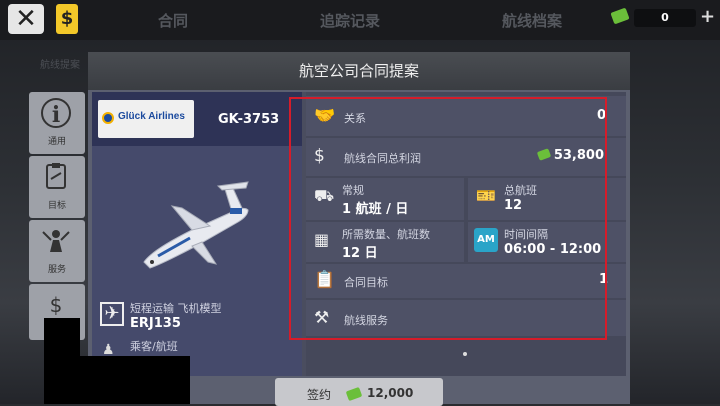 The image size is (720, 406). I want to click on aircraft-model-row: ✈ 短程运输 飞机模型 ERJ135, so click(199, 317).